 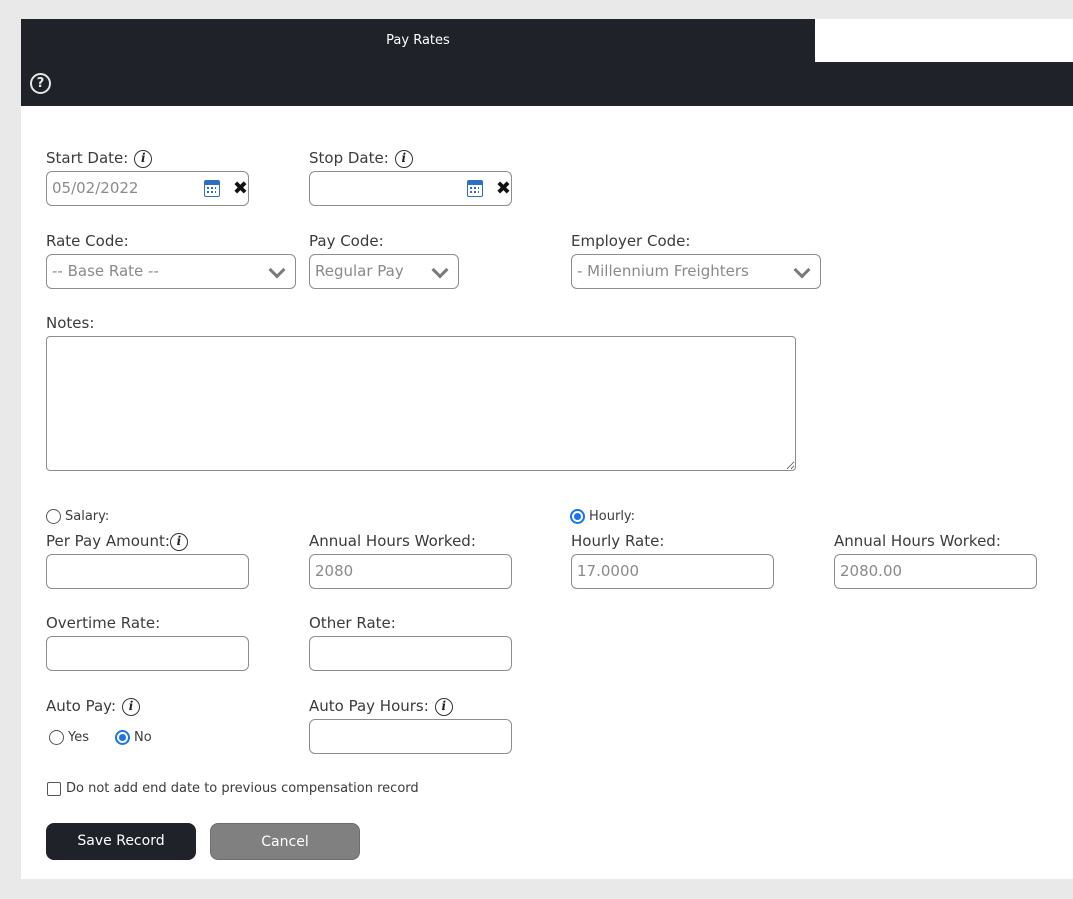 I want to click on annual-hours-hourly-input: 2080.00, so click(x=935, y=571).